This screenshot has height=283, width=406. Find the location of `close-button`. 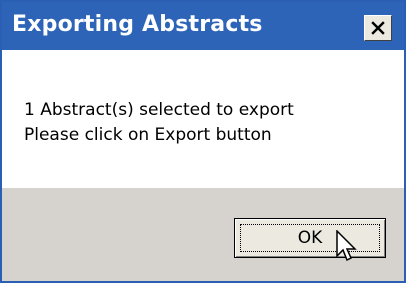

close-button is located at coordinates (378, 28).